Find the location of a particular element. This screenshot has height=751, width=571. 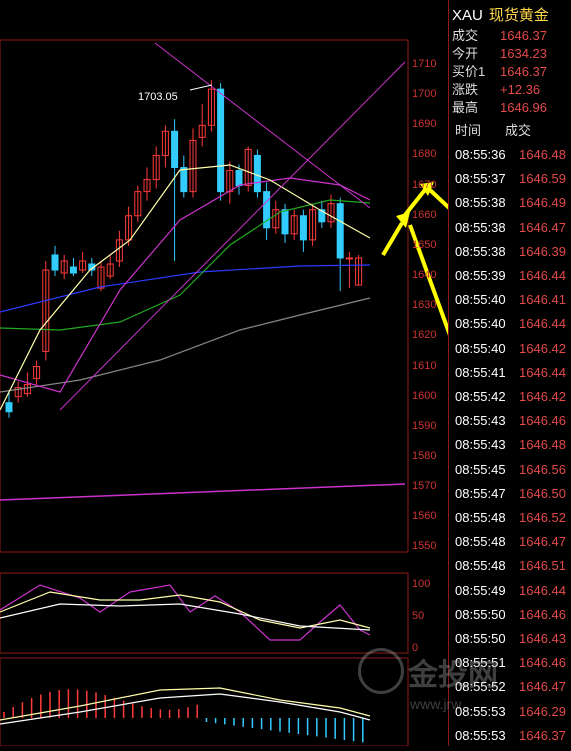

macd-line-white is located at coordinates (185, 709).